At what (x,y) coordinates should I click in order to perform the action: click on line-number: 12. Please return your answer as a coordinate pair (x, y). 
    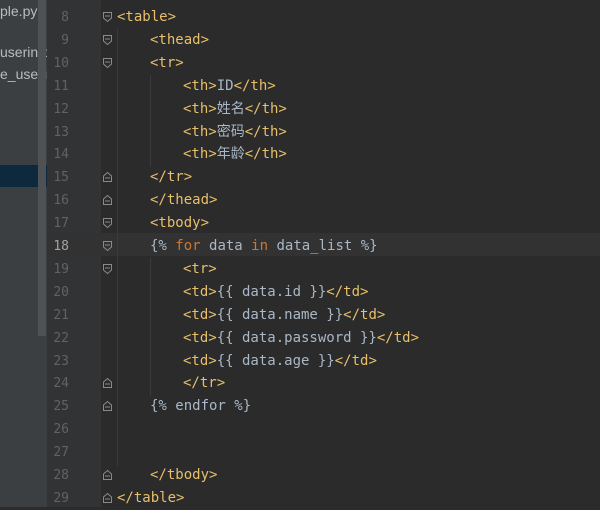
    Looking at the image, I should click on (61, 109).